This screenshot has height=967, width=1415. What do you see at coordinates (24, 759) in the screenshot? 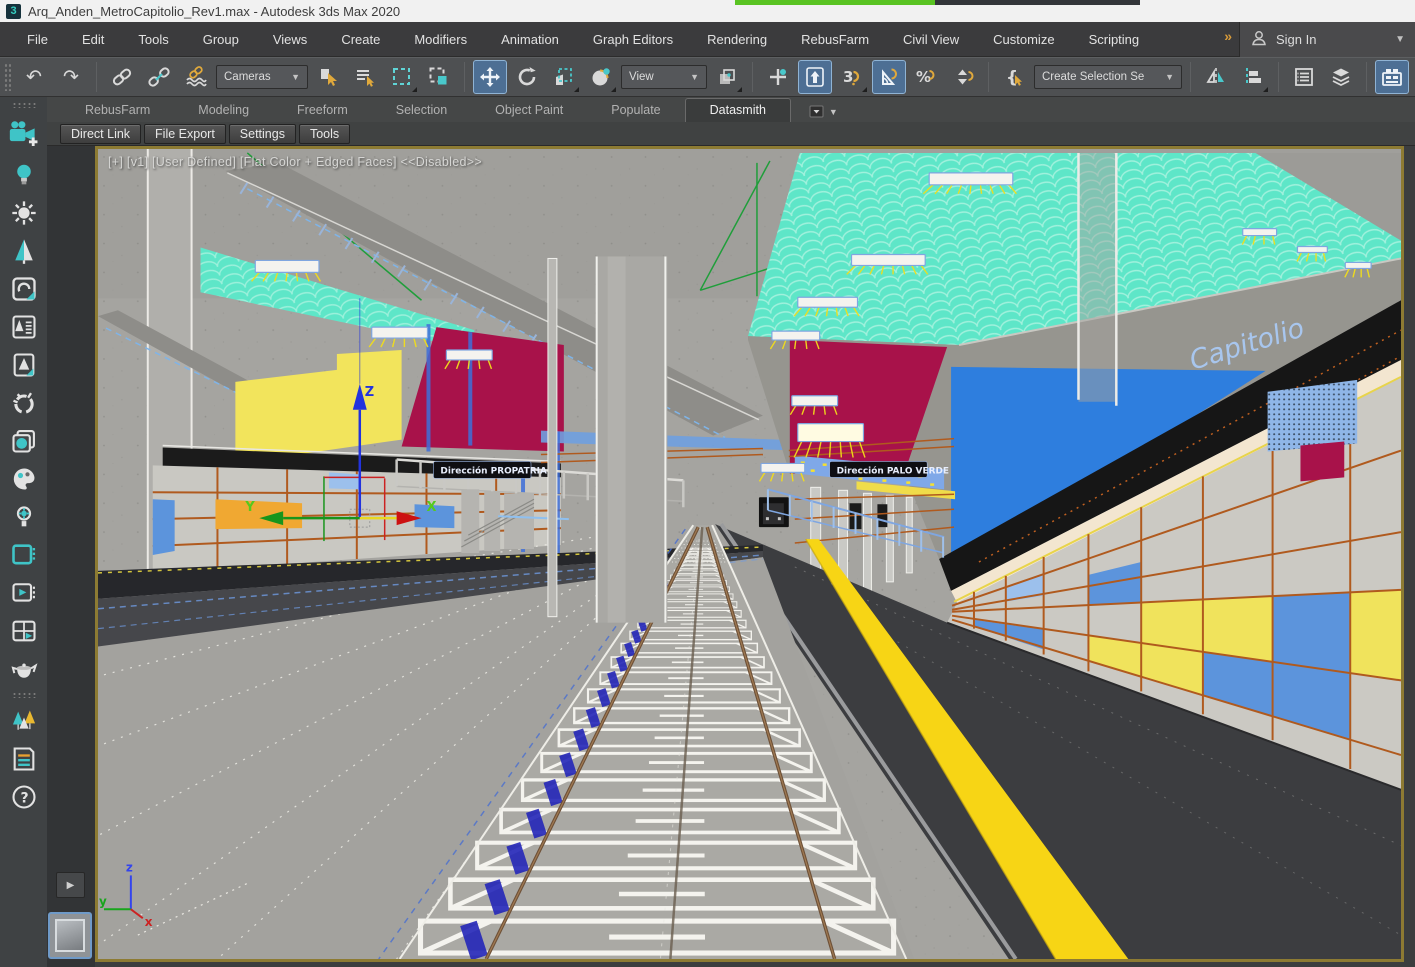
I see `notes-document-icon` at bounding box center [24, 759].